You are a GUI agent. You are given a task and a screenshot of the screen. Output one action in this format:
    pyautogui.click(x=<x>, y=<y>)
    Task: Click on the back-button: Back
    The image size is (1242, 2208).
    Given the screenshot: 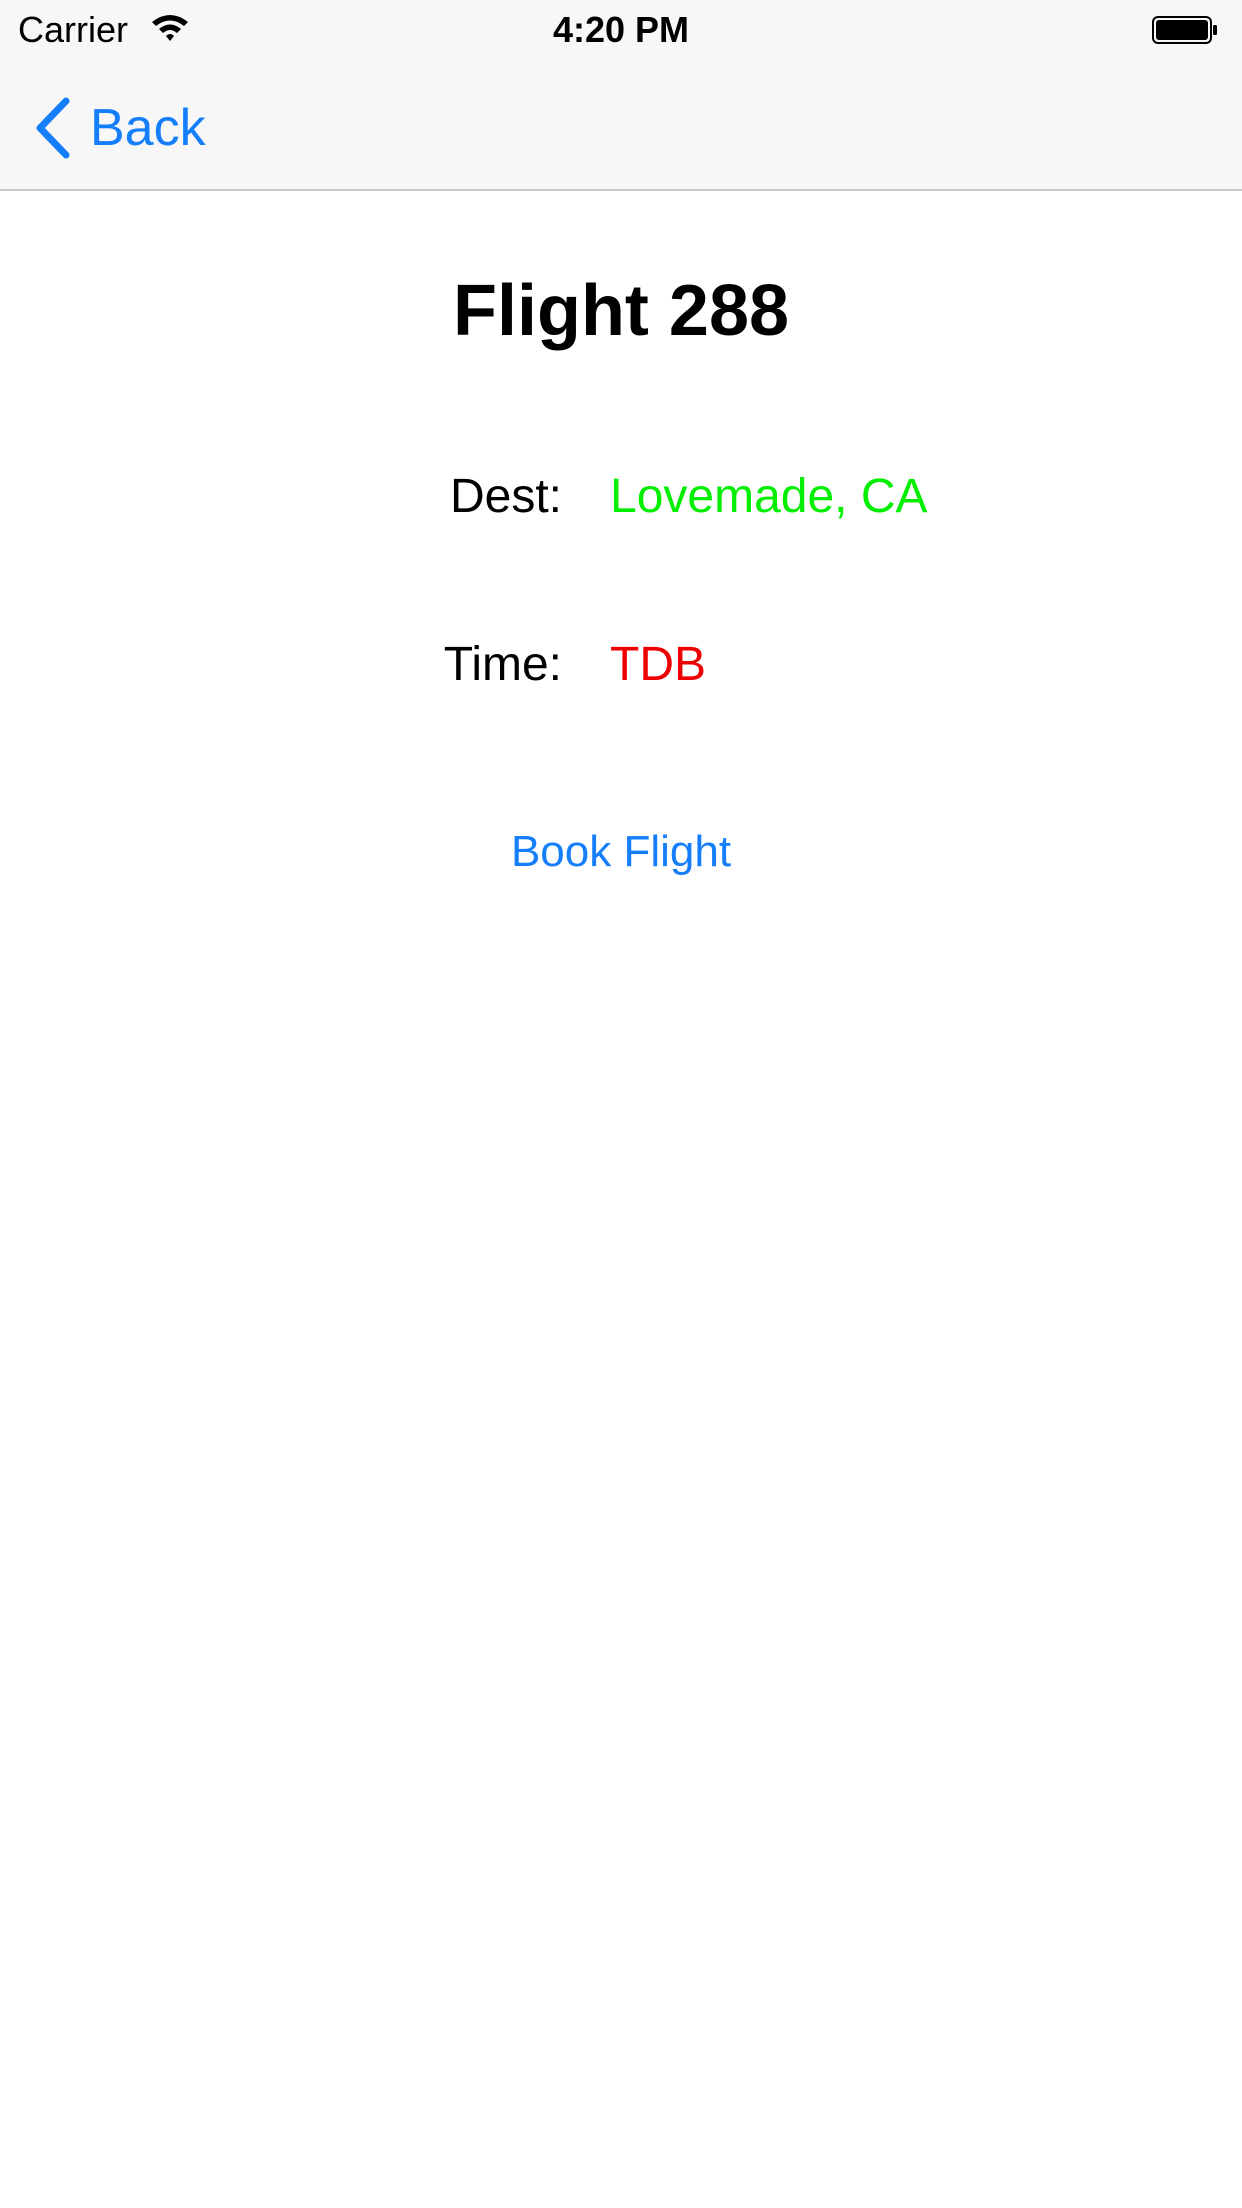 What is the action you would take?
    pyautogui.click(x=118, y=128)
    